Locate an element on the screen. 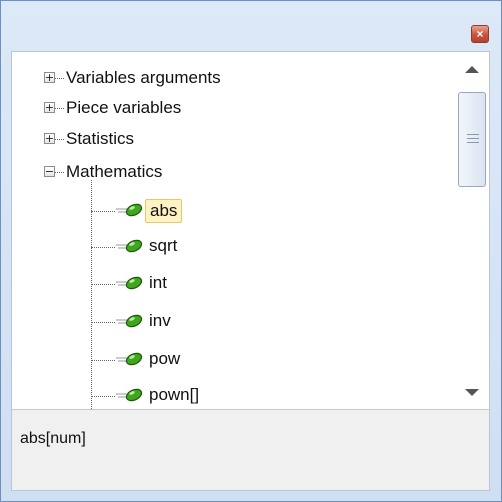 The width and height of the screenshot is (502, 502). close-icon: × is located at coordinates (480, 34).